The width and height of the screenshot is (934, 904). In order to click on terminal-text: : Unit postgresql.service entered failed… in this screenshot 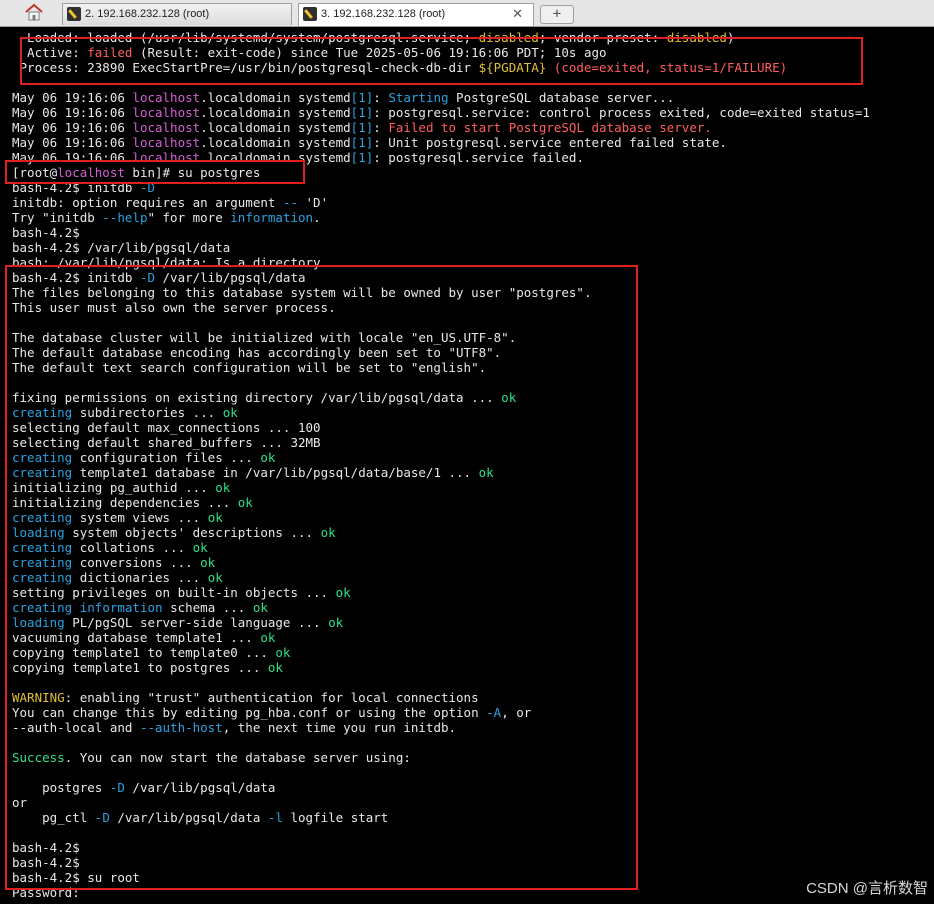, I will do `click(550, 142)`.